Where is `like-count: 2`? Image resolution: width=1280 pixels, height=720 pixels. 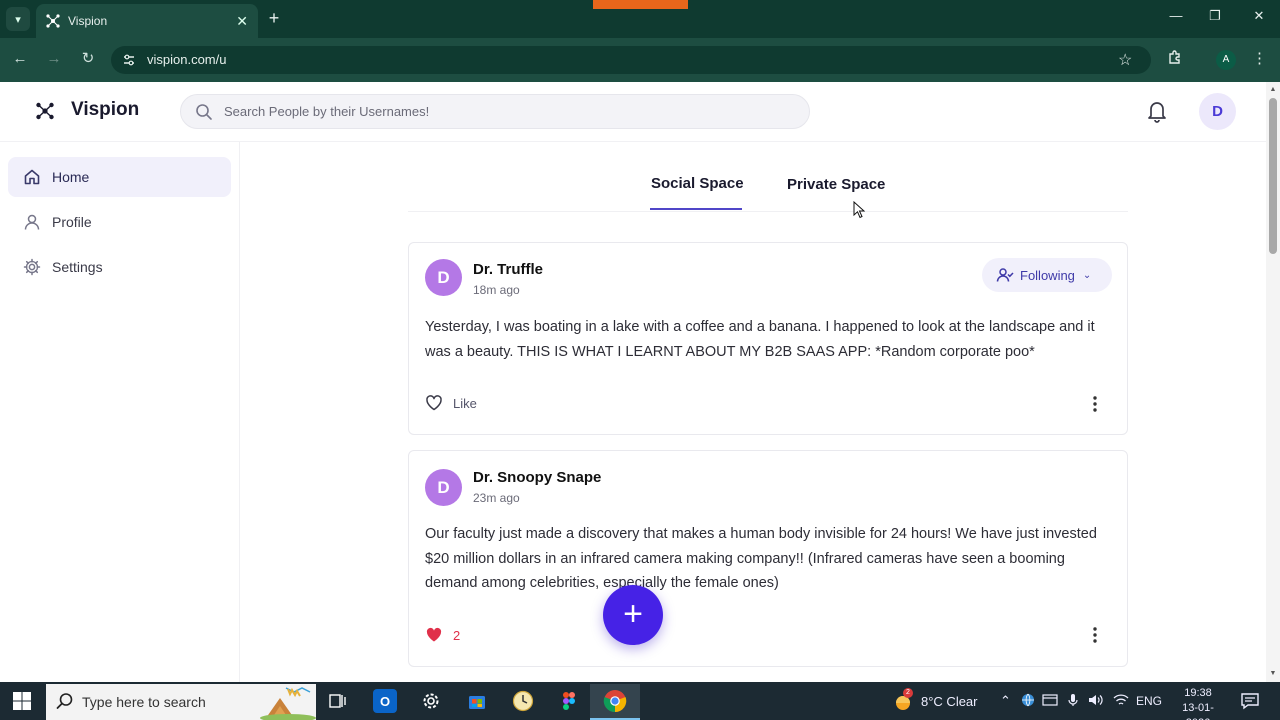 like-count: 2 is located at coordinates (457, 635).